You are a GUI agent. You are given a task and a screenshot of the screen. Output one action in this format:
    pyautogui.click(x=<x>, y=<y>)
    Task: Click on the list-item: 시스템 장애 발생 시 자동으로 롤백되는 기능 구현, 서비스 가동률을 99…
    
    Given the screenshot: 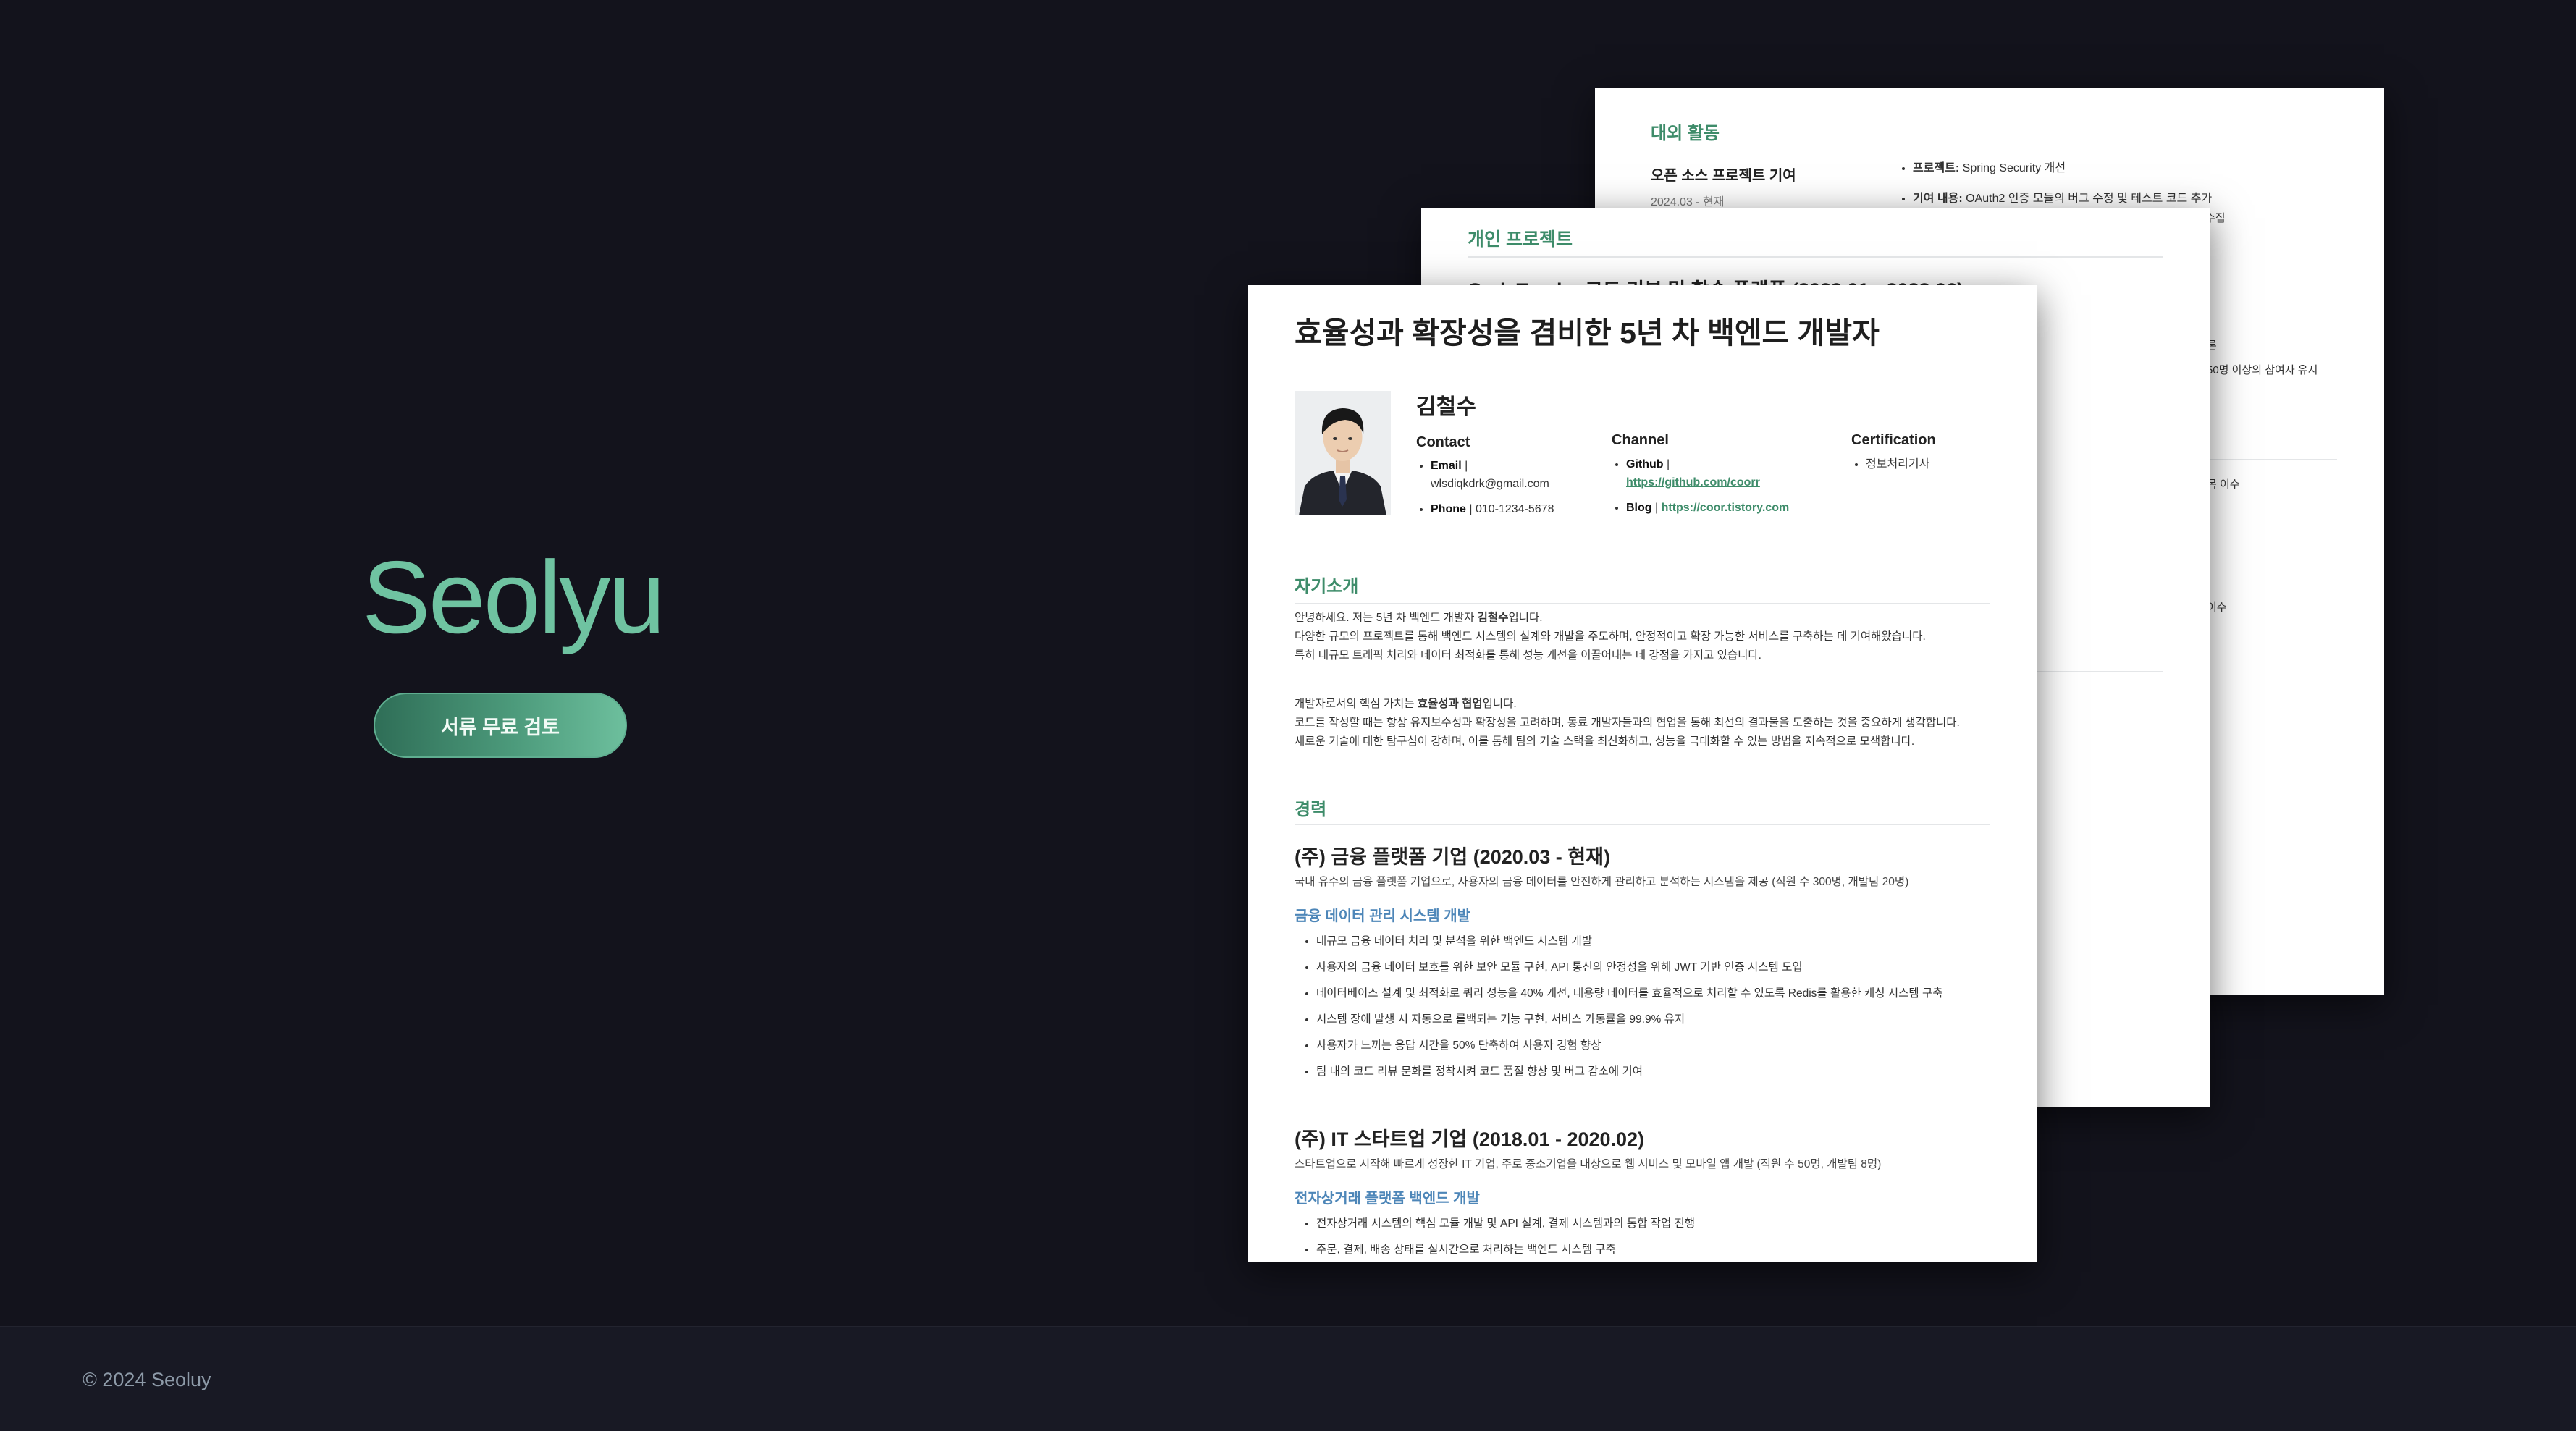 What is the action you would take?
    pyautogui.click(x=1629, y=1023)
    